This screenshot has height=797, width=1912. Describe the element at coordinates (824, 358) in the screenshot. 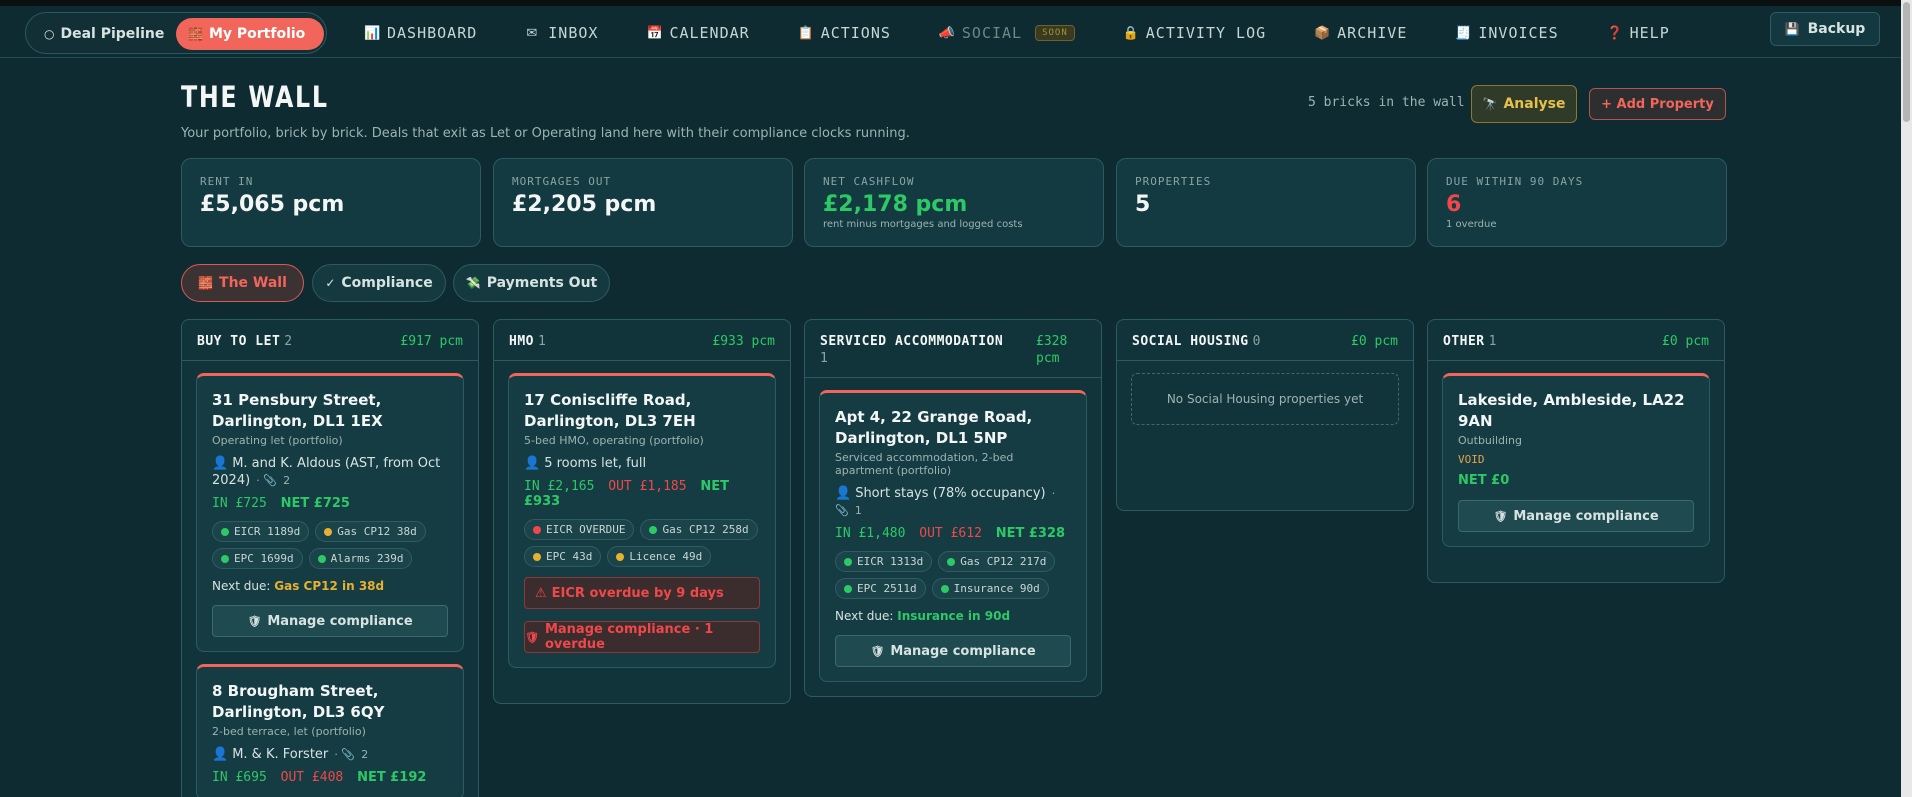

I see `column-count: 1` at that location.